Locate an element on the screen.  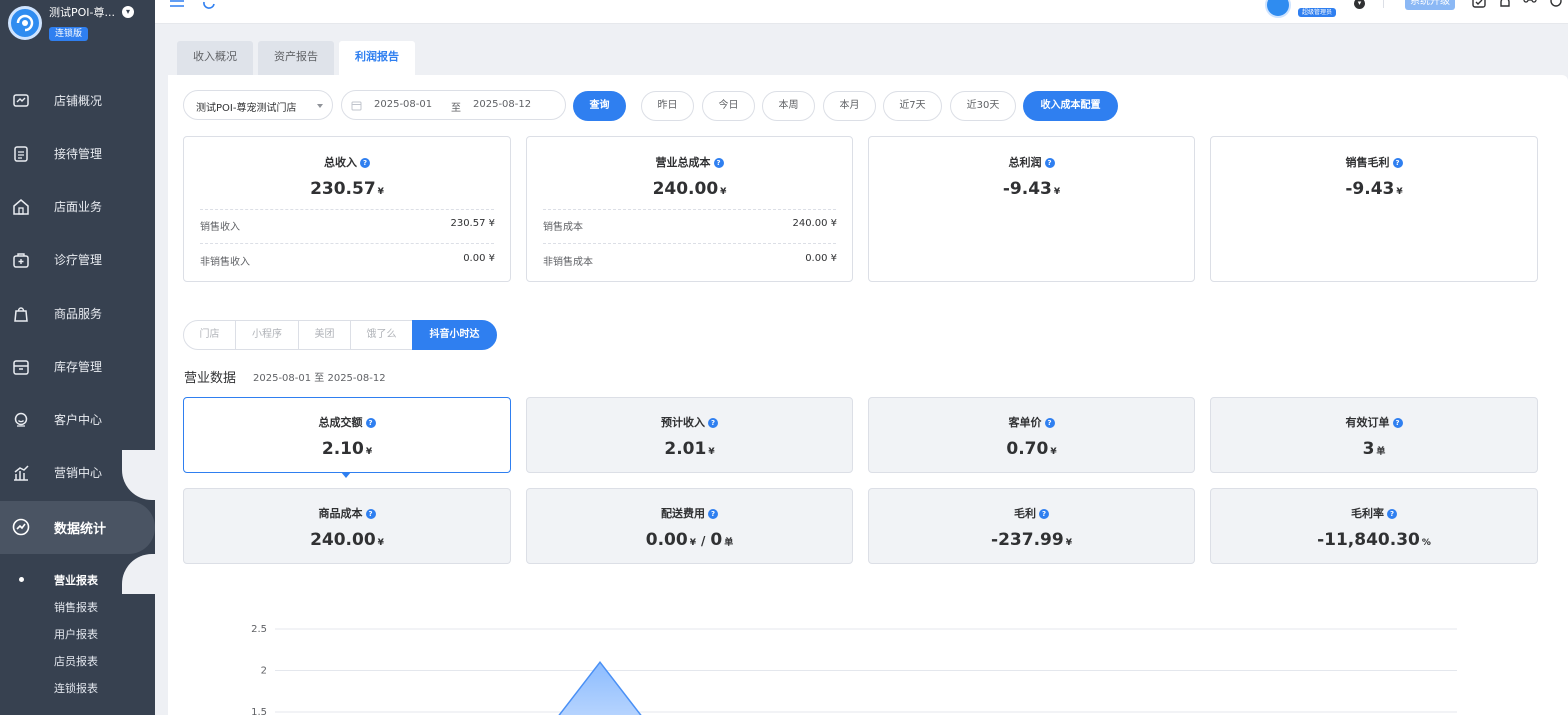
sidebar-item-label: 客户中心 is located at coordinates (78, 420).